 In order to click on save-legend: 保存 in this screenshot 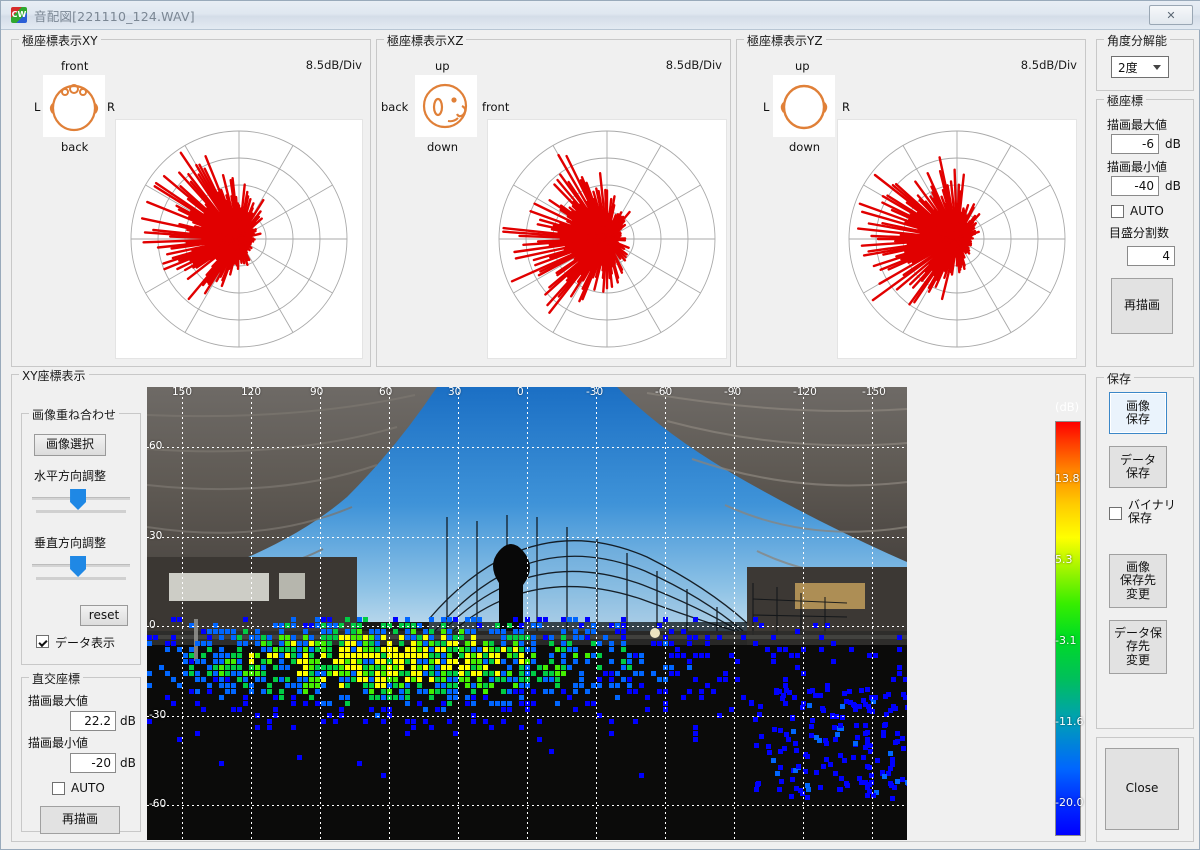, I will do `click(1119, 378)`.